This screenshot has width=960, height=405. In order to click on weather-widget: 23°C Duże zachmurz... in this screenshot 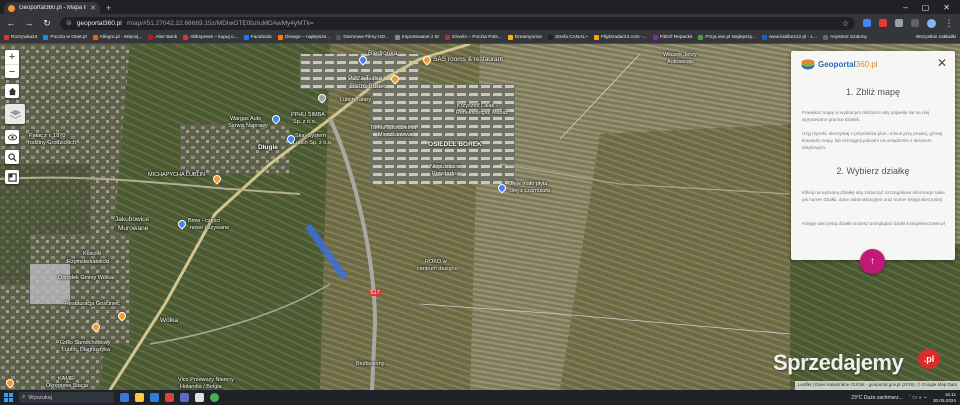, I will do `click(876, 398)`.